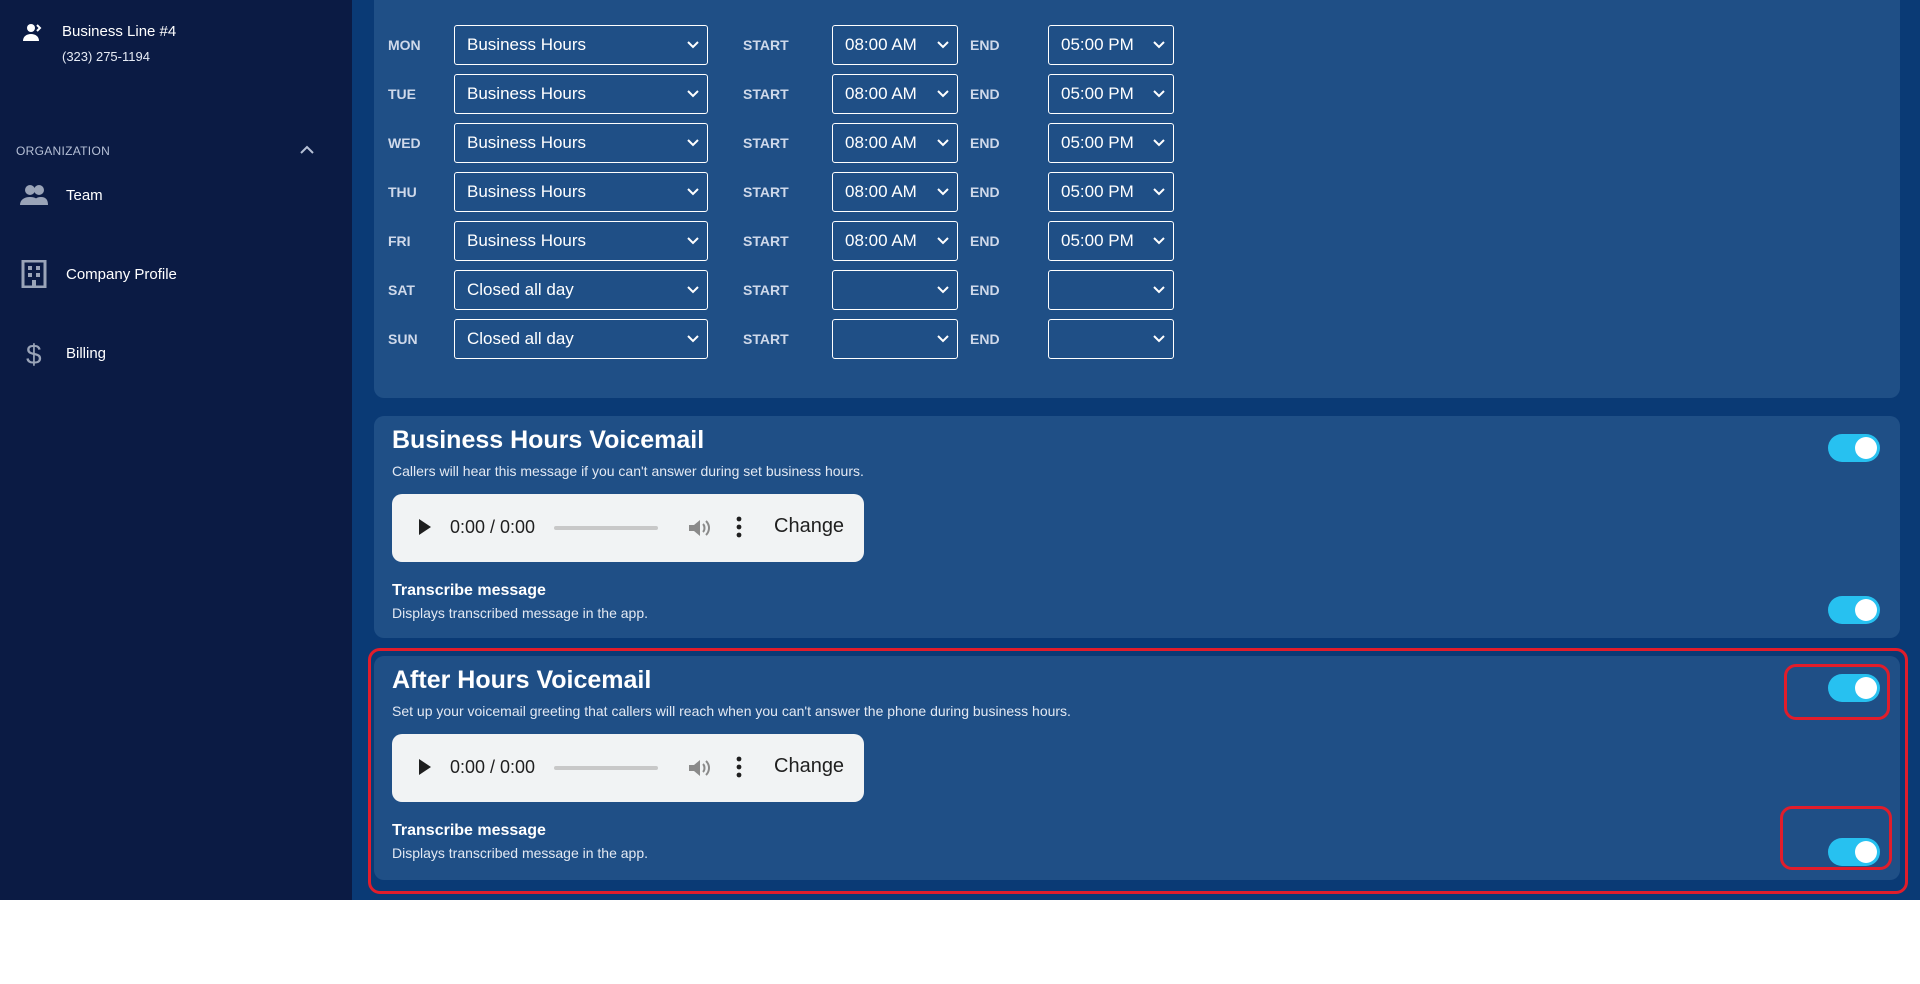 Image resolution: width=1920 pixels, height=984 pixels. What do you see at coordinates (86, 353) in the screenshot?
I see `sidebar-item-label: Billing` at bounding box center [86, 353].